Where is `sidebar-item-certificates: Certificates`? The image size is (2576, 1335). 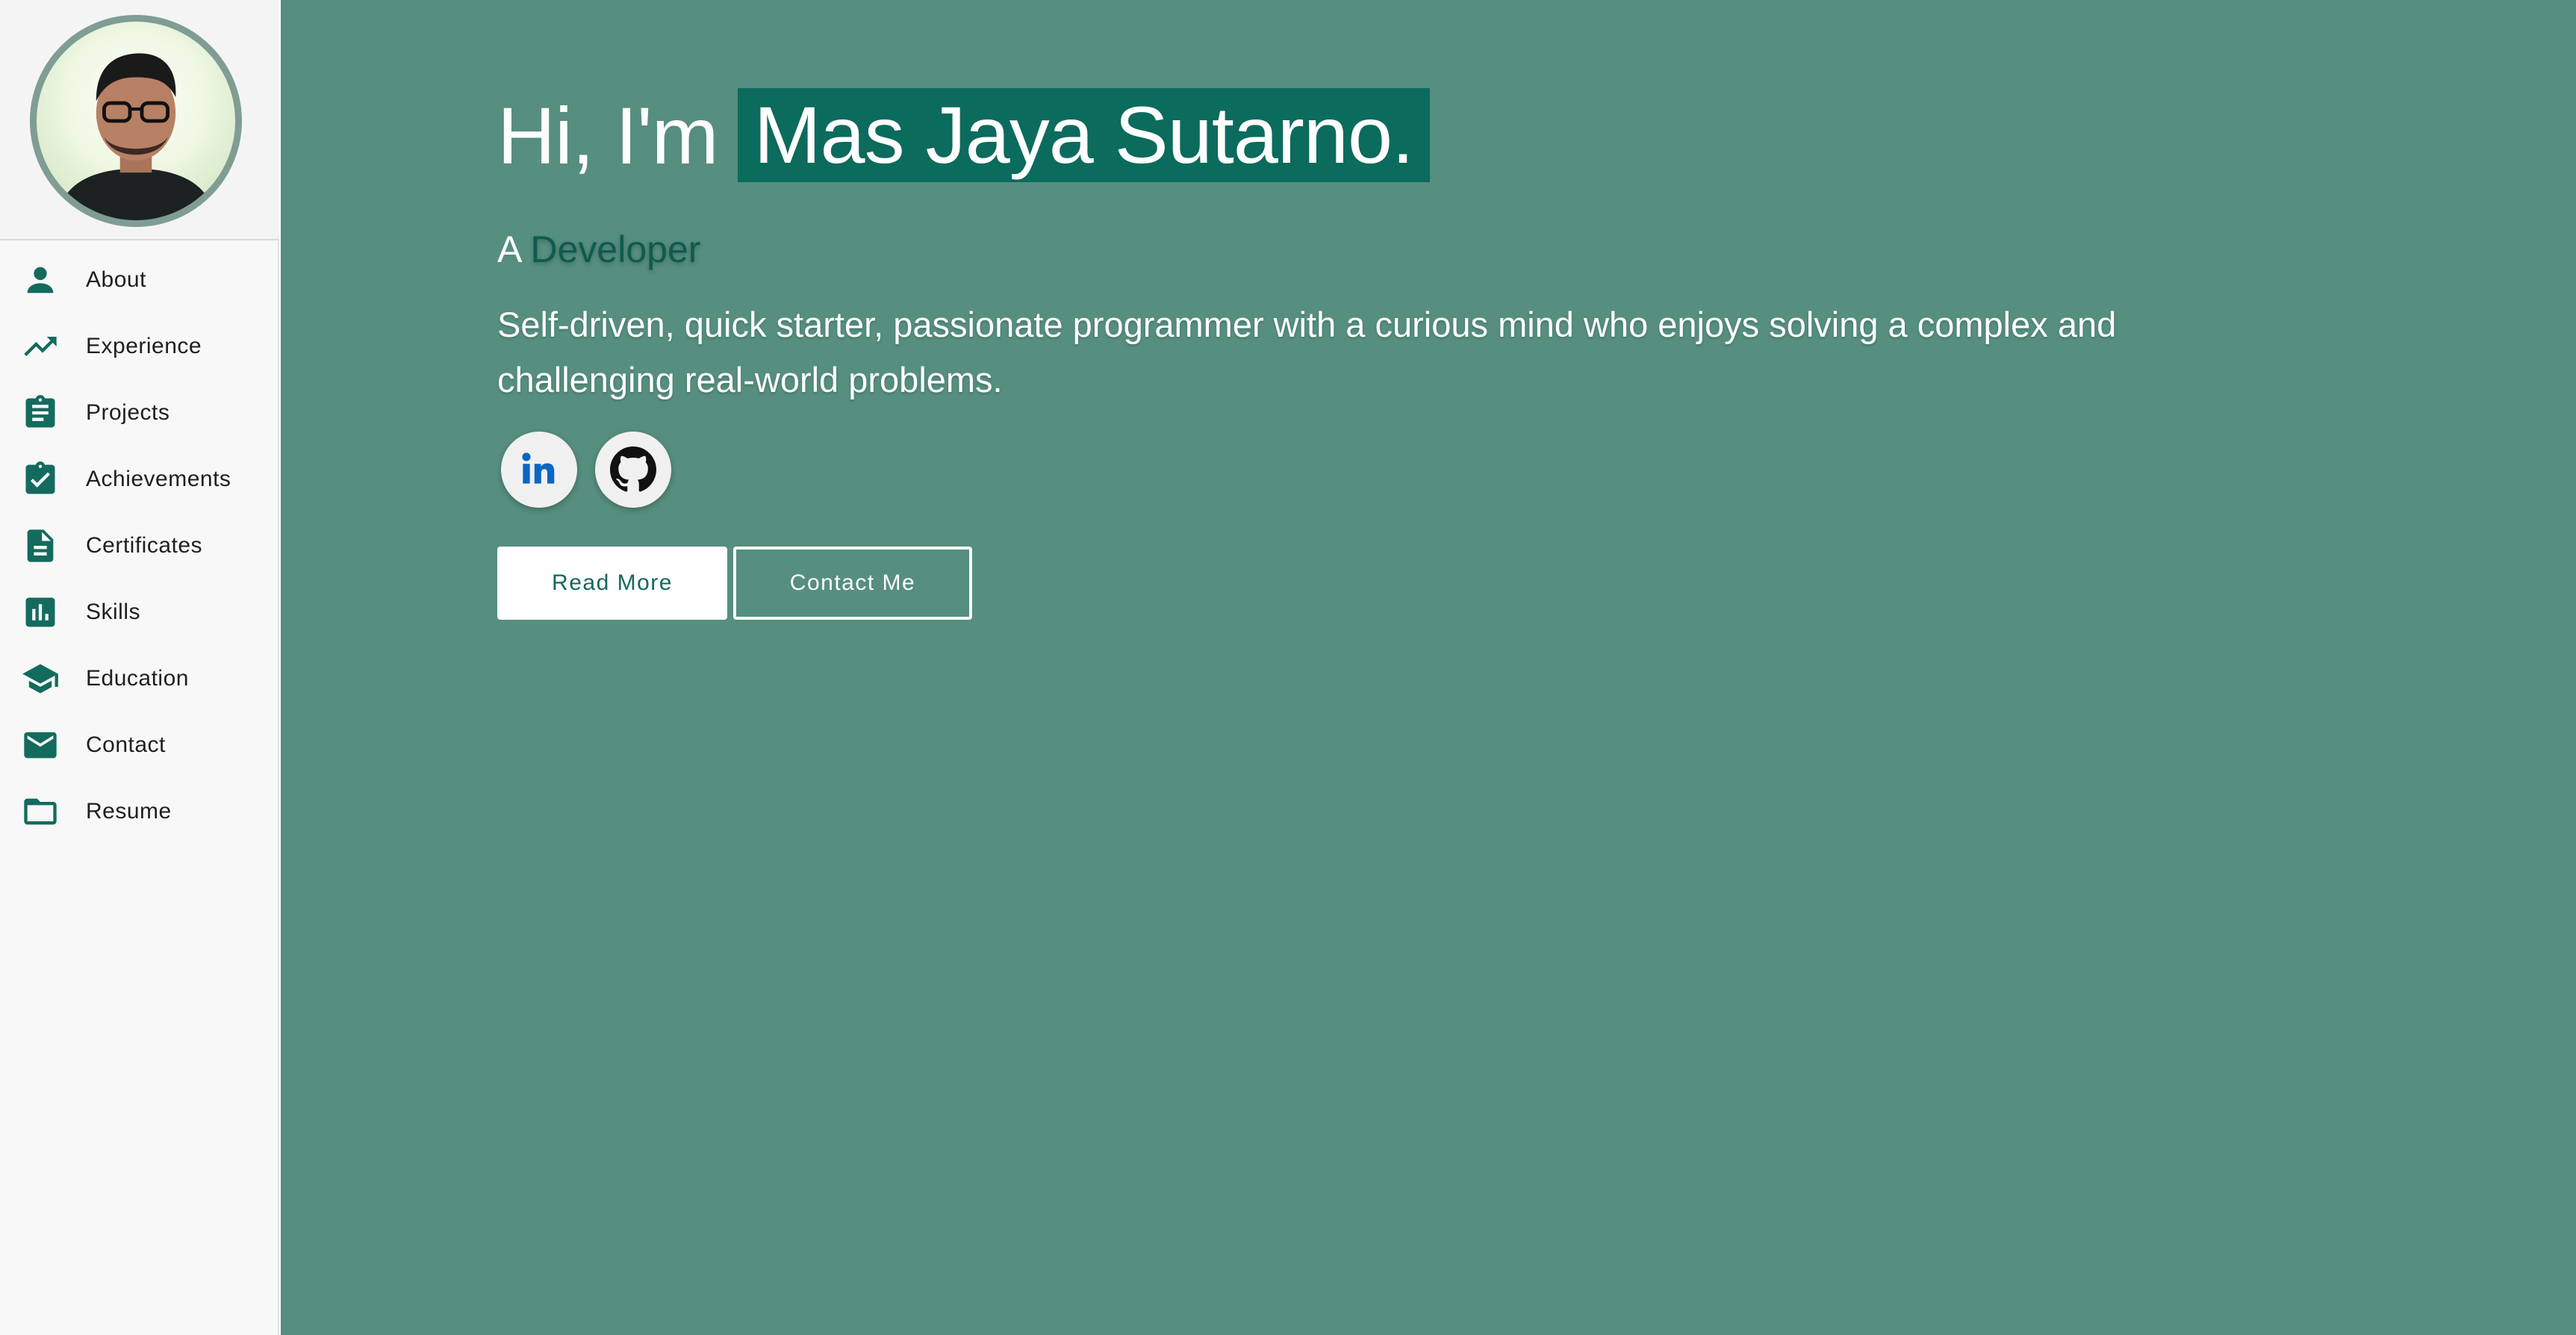
sidebar-item-certificates: Certificates is located at coordinates (139, 545).